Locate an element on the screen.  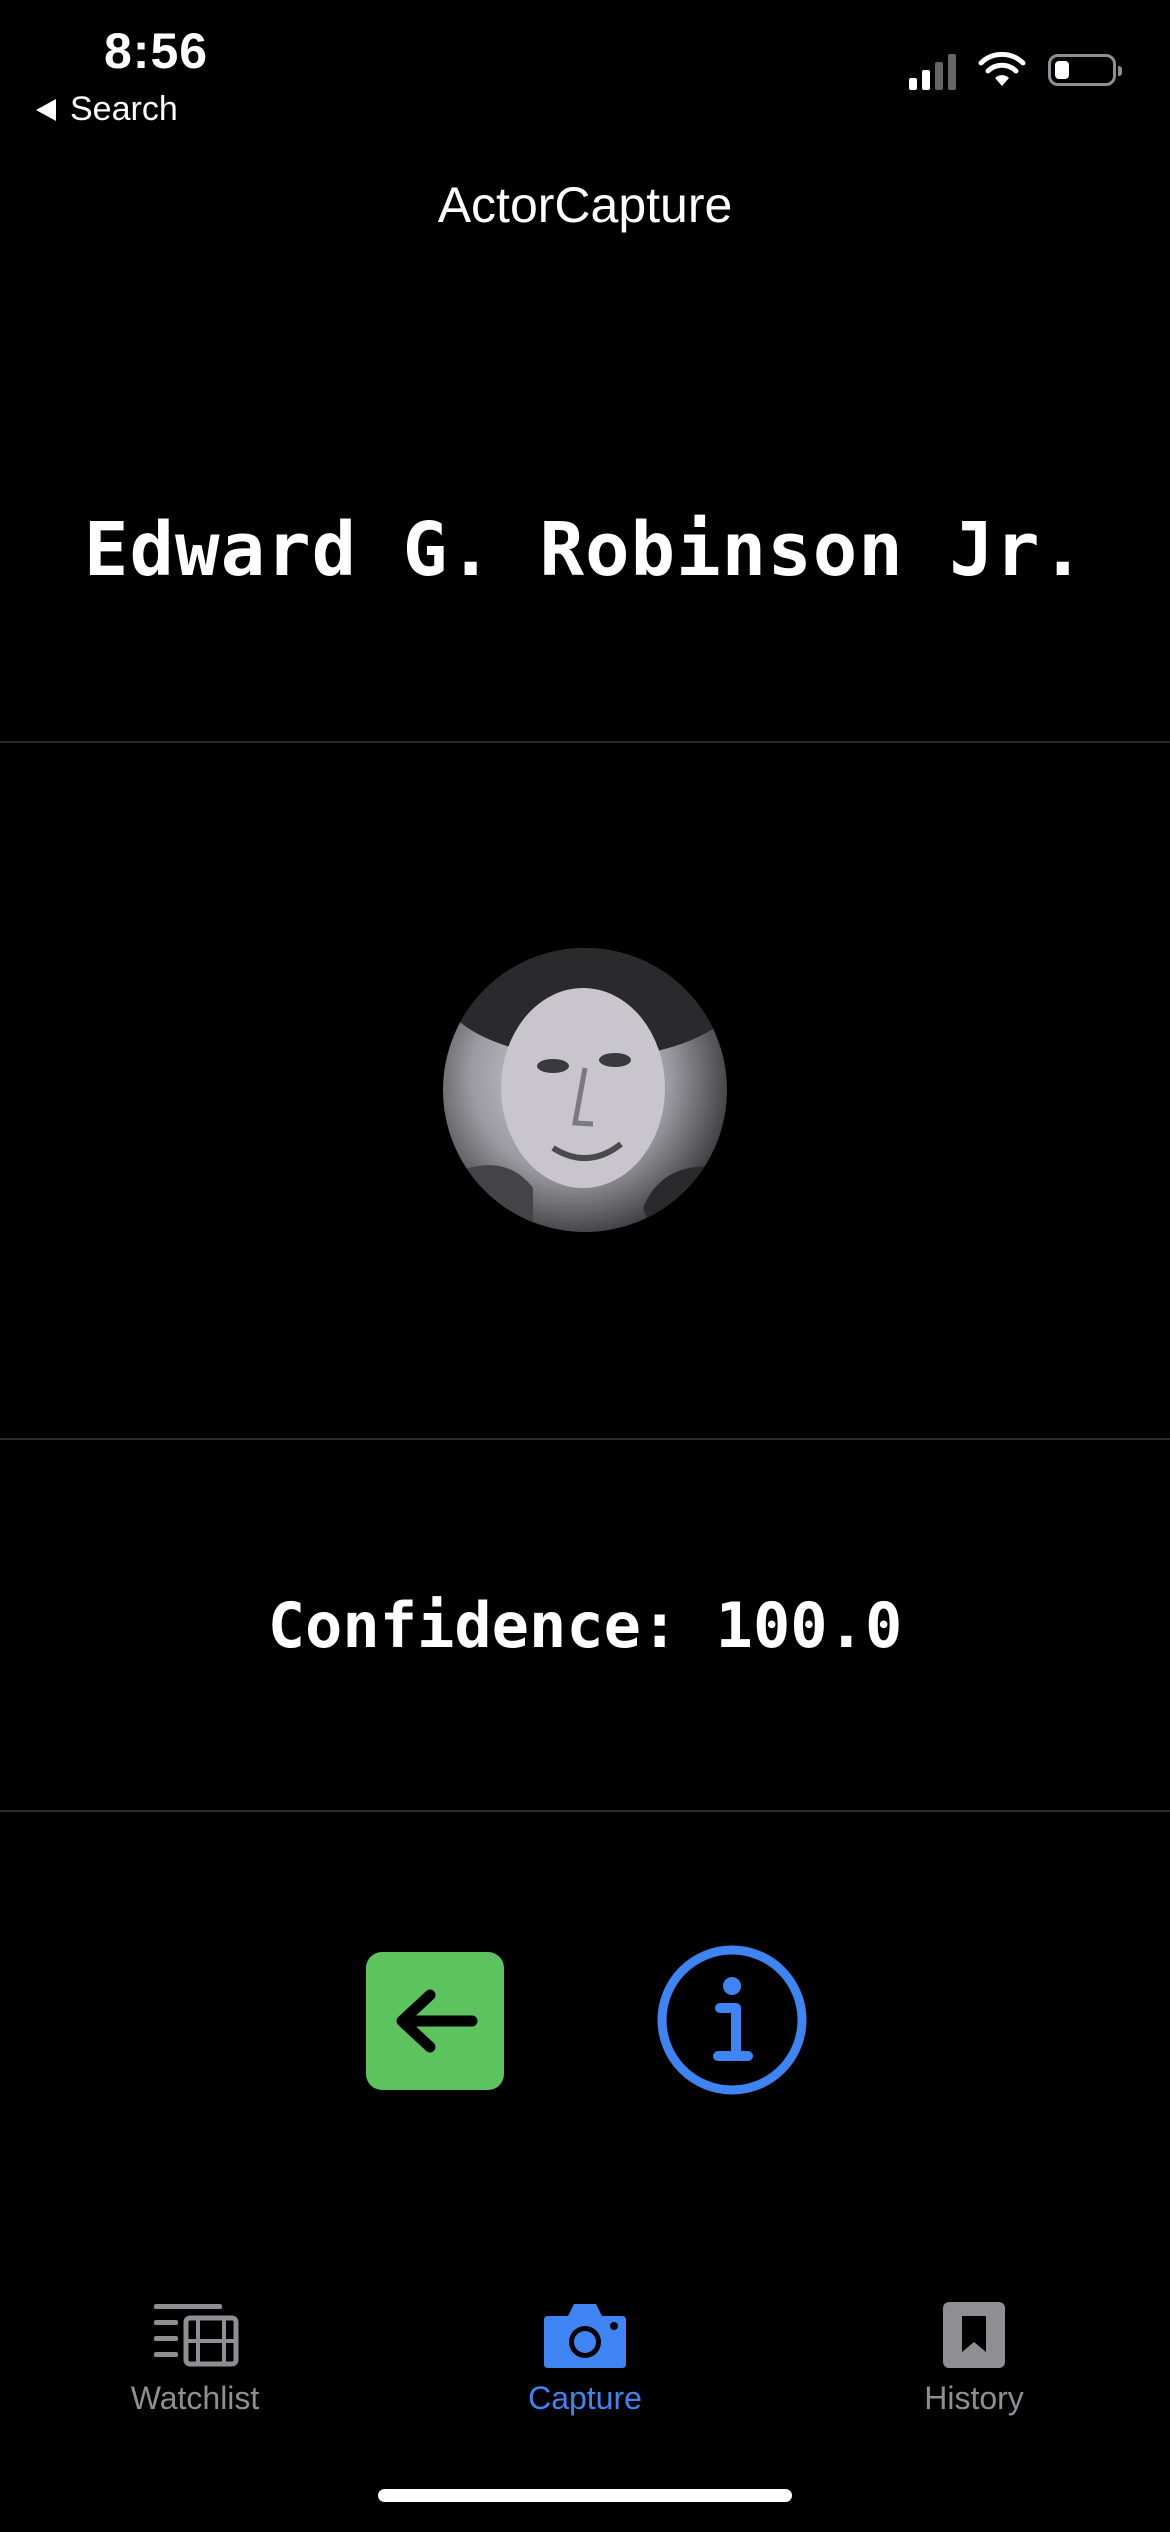
tab-watchlist: Watchlist is located at coordinates (195, 2358).